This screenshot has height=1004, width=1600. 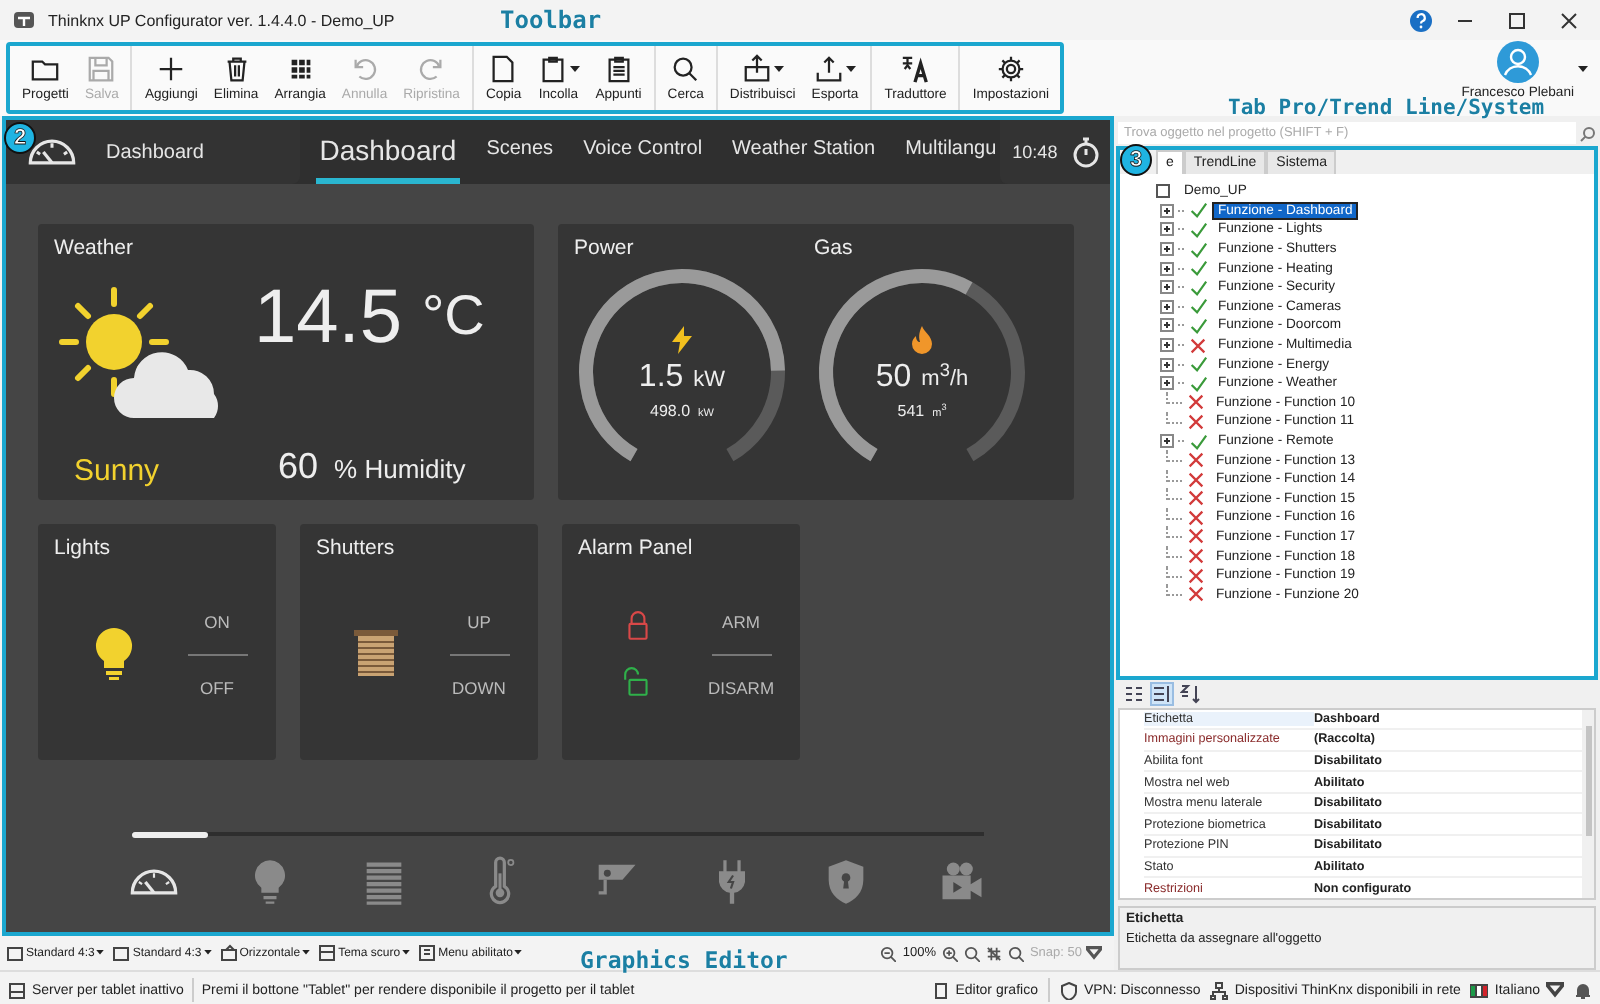 I want to click on flame-icon, so click(x=922, y=339).